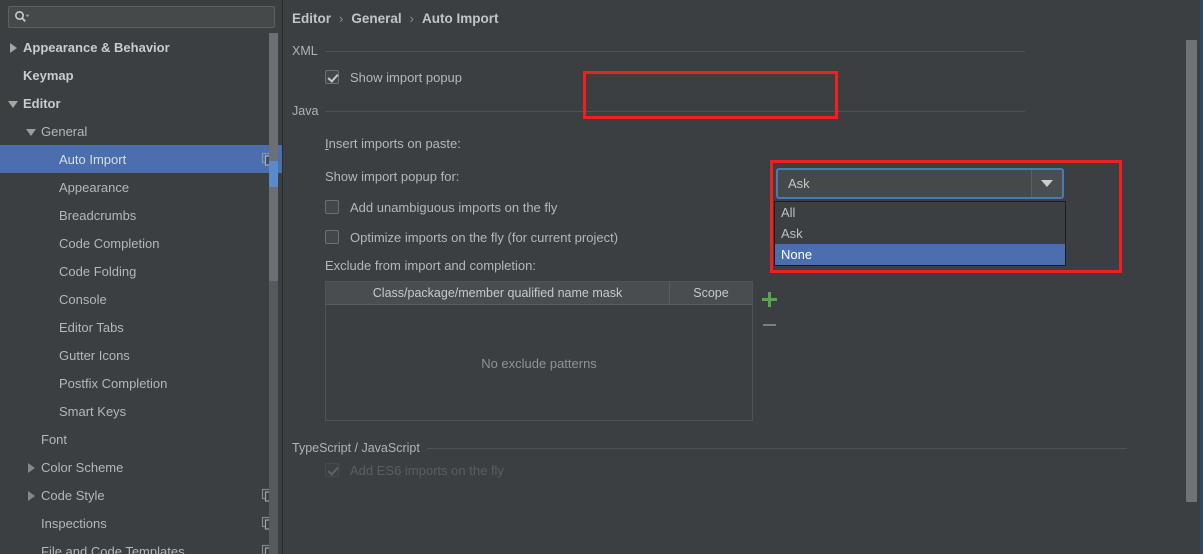 The image size is (1203, 554). What do you see at coordinates (769, 299) in the screenshot?
I see `add-exclude-button` at bounding box center [769, 299].